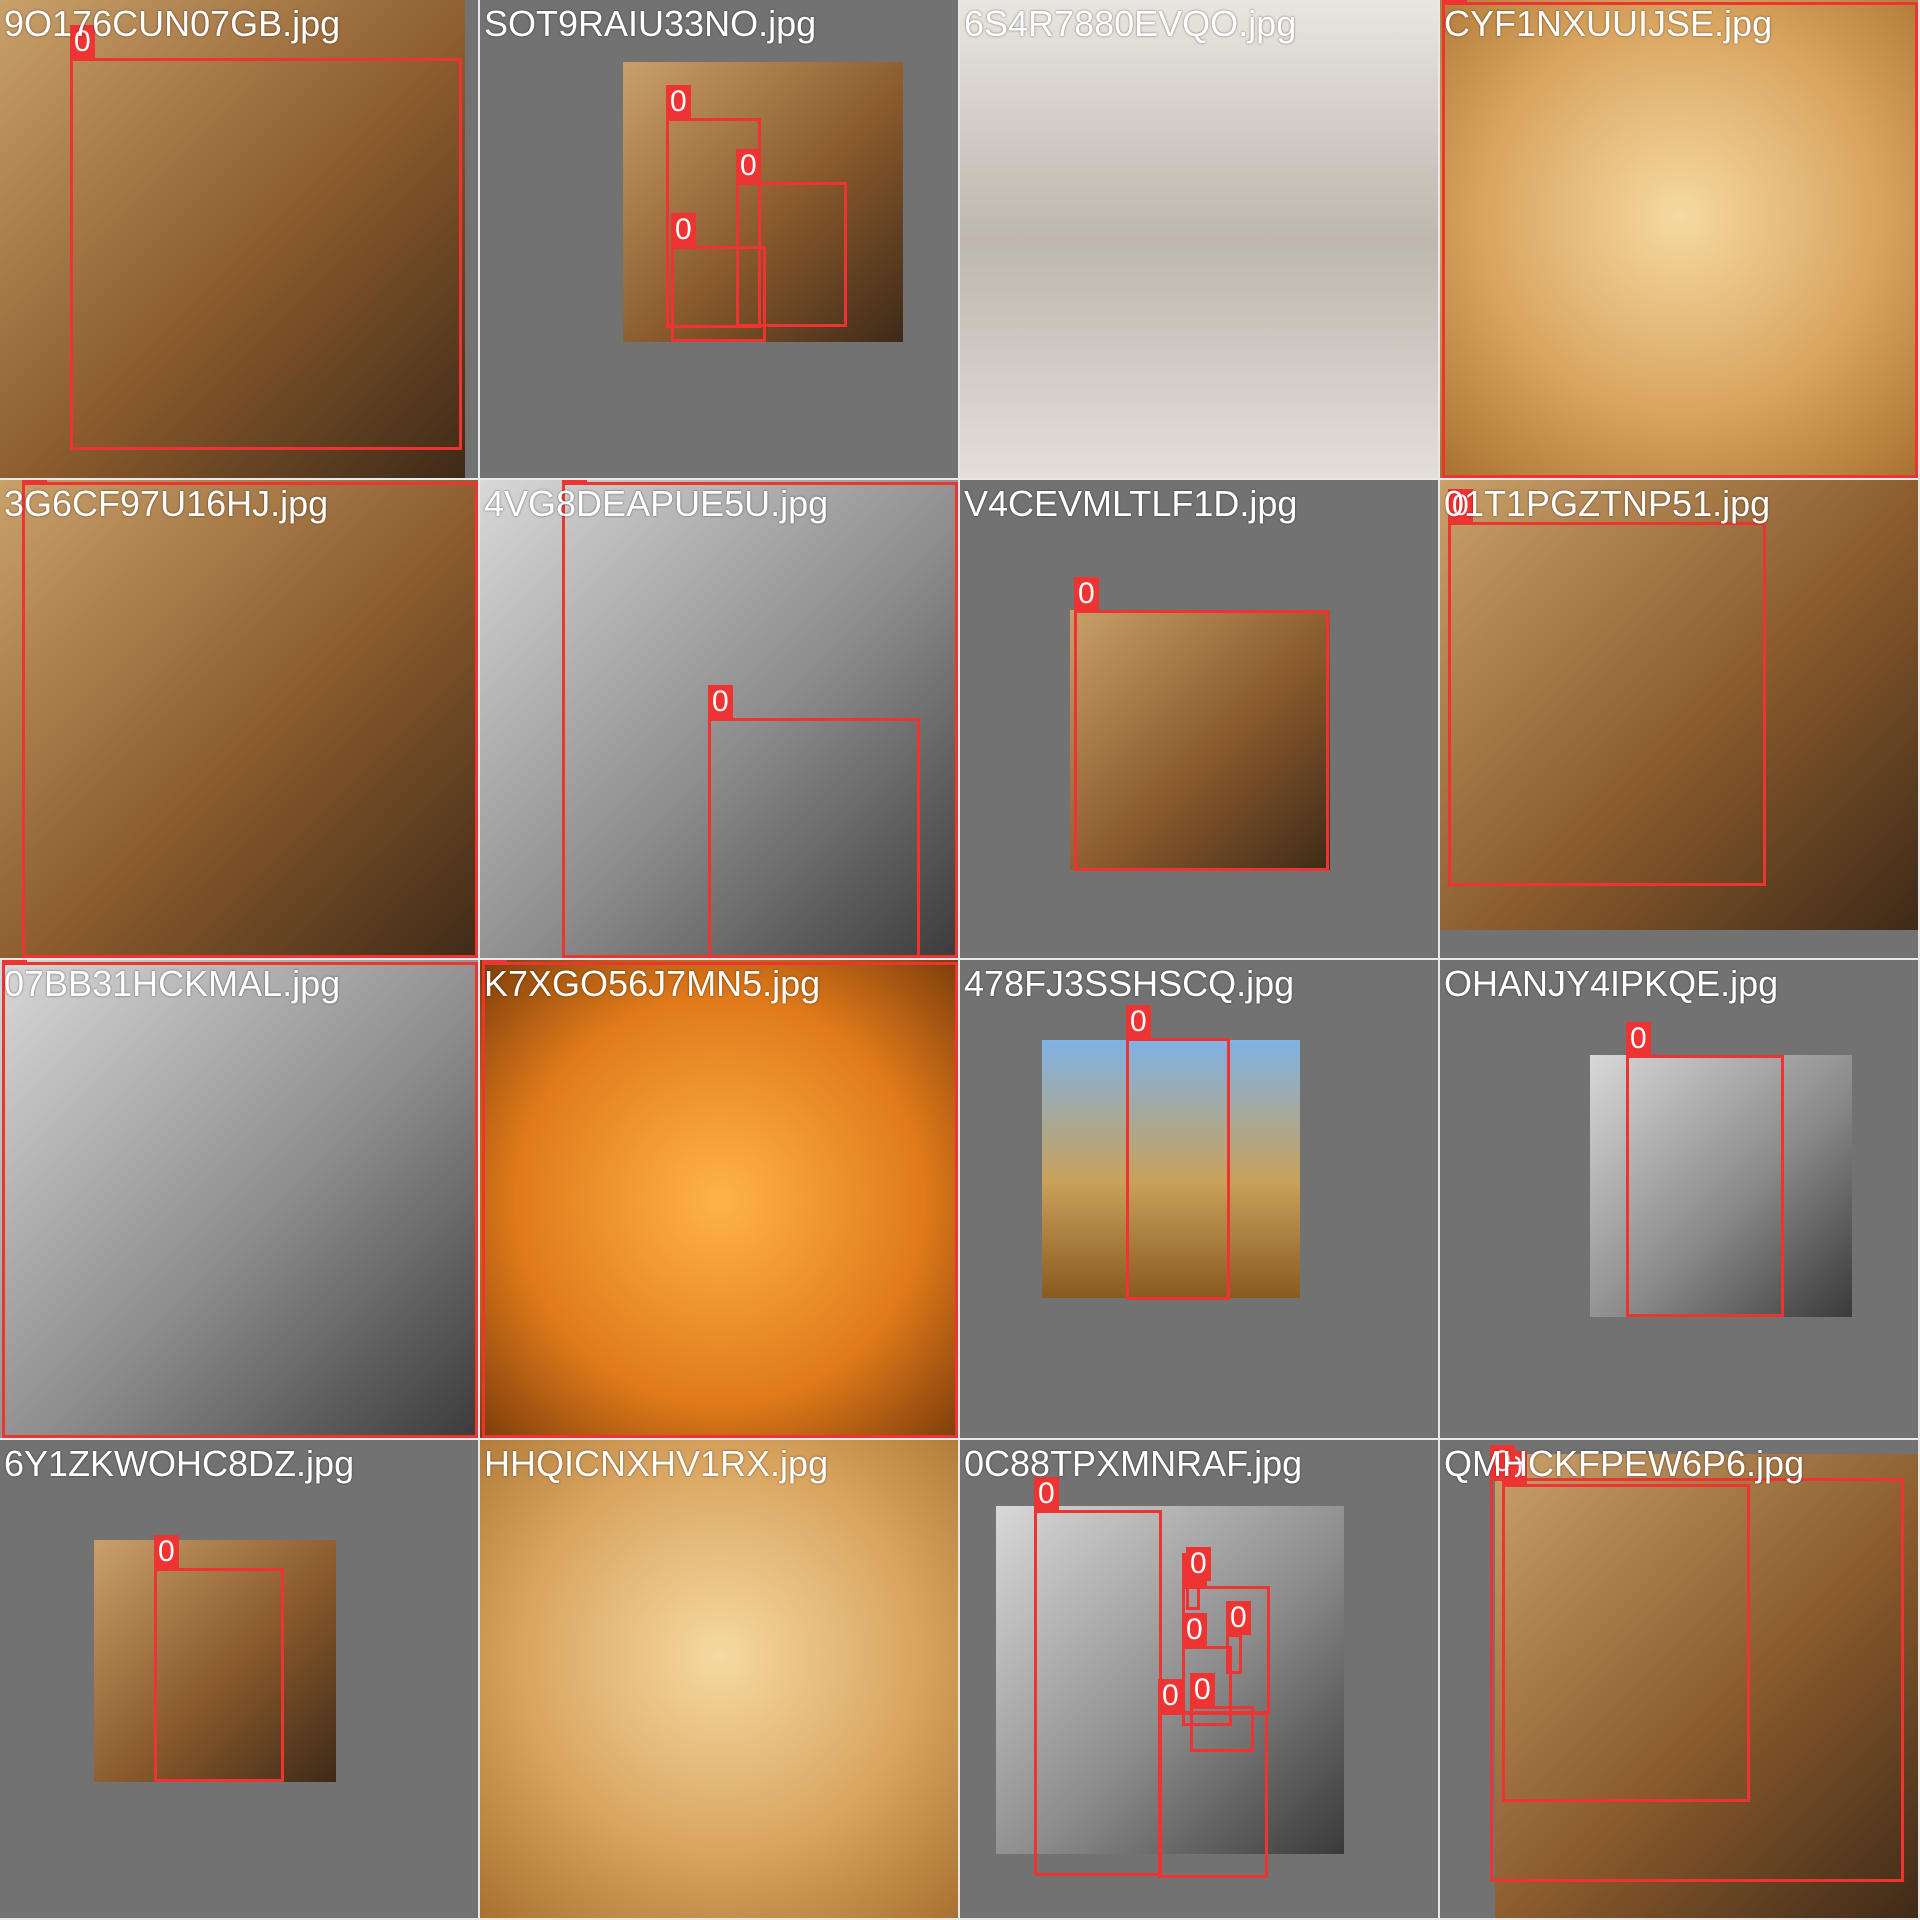 Image resolution: width=1920 pixels, height=1920 pixels. What do you see at coordinates (1611, 983) in the screenshot?
I see `image-filename: OHANJY4IPKQE.jpg` at bounding box center [1611, 983].